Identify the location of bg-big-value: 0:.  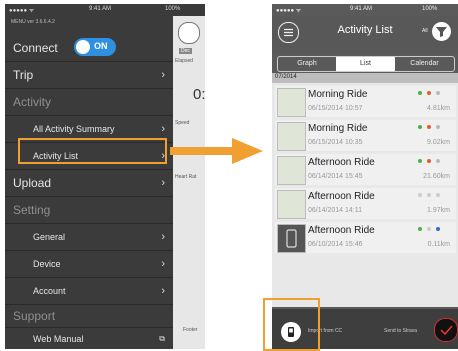
(199, 94).